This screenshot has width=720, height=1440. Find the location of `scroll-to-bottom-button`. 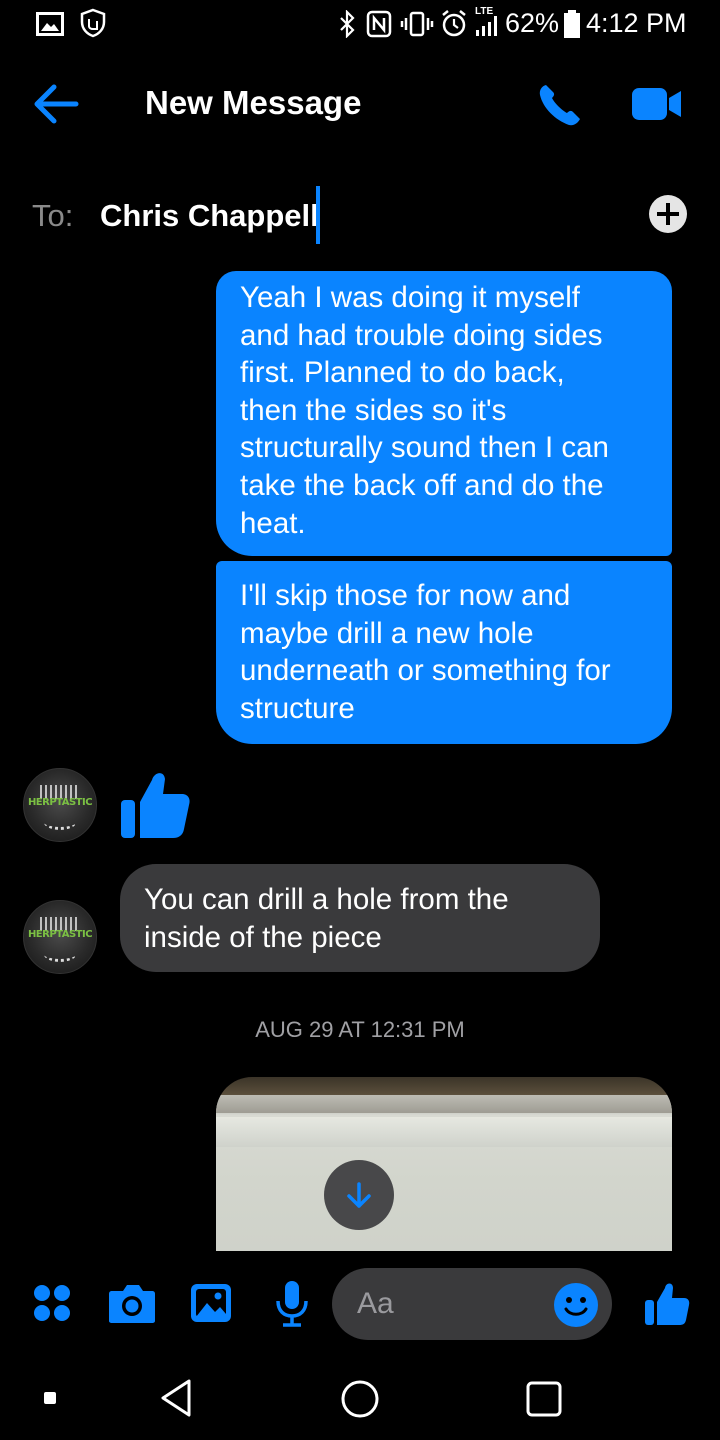

scroll-to-bottom-button is located at coordinates (359, 1195).